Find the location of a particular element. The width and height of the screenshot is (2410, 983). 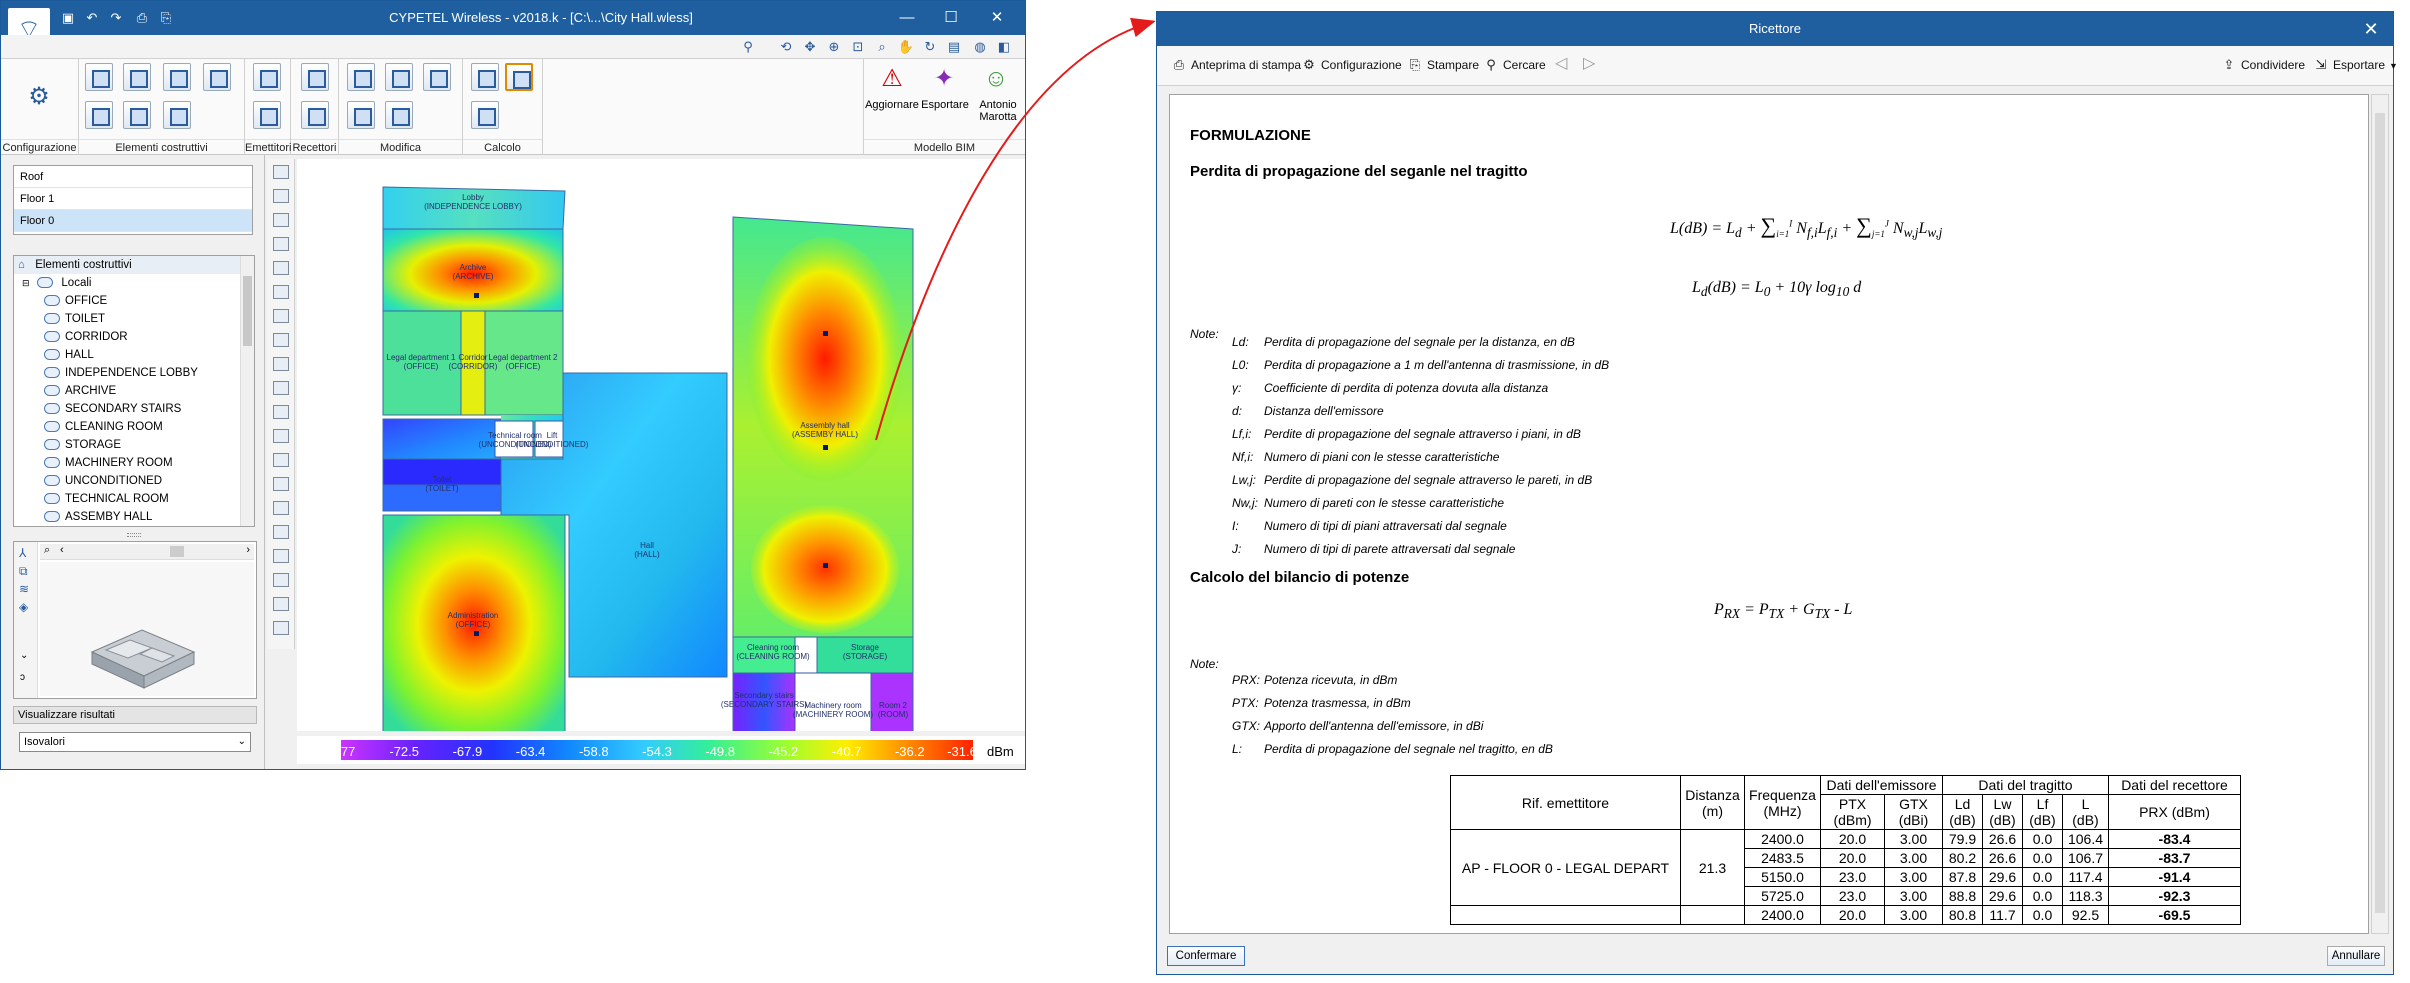

tree-item: INDEPENDENCE LOBBY is located at coordinates (134, 373).